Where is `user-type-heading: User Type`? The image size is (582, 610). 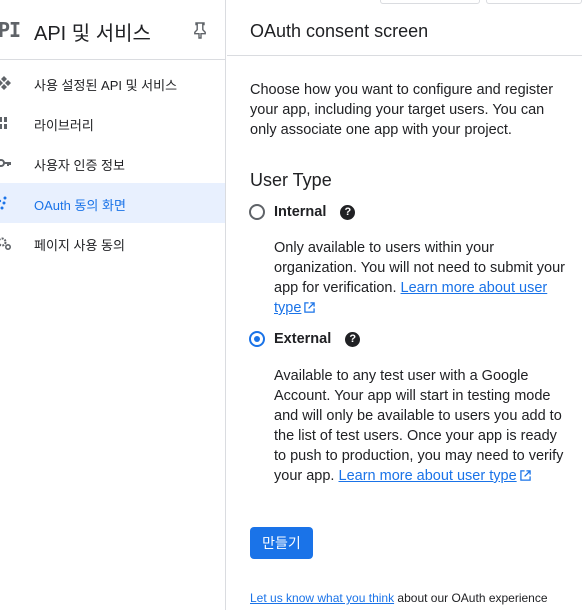 user-type-heading: User Type is located at coordinates (291, 180).